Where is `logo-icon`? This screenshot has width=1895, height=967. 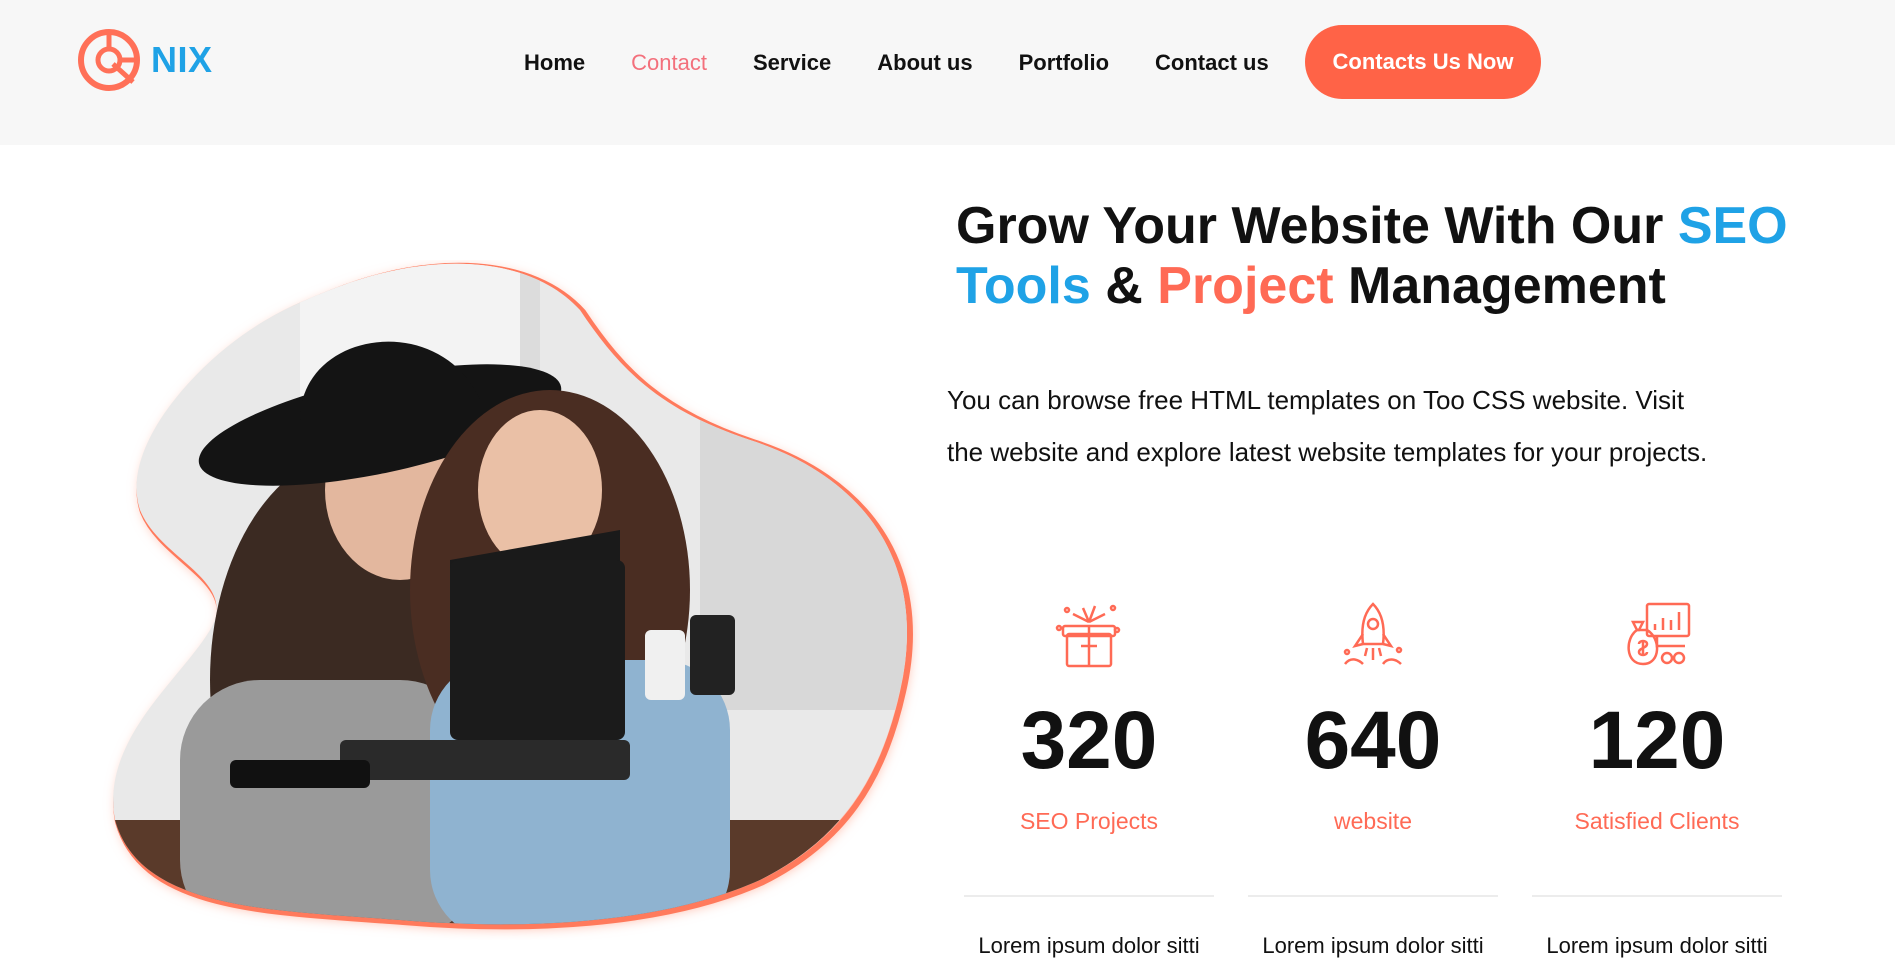 logo-icon is located at coordinates (109, 60).